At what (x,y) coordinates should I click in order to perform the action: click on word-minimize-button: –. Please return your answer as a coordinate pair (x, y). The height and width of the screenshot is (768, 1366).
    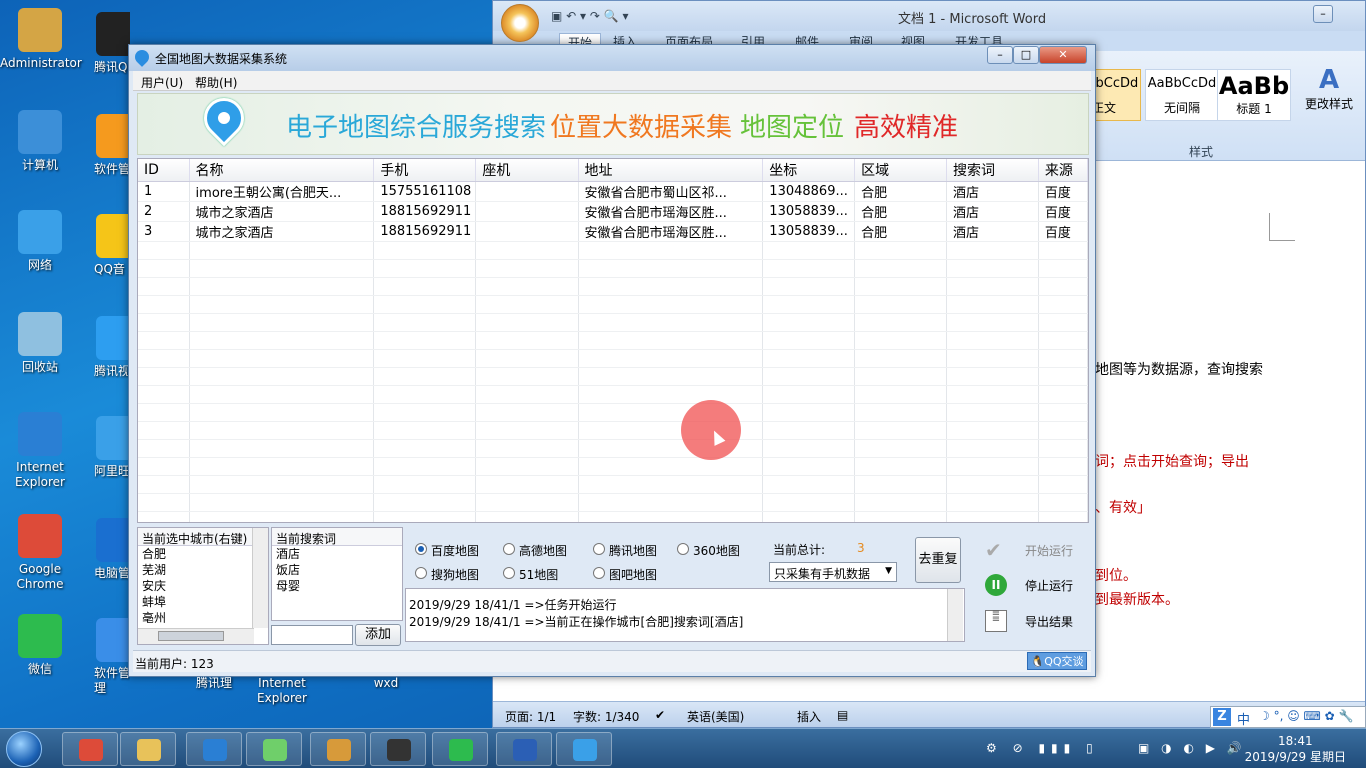
    Looking at the image, I should click on (1323, 14).